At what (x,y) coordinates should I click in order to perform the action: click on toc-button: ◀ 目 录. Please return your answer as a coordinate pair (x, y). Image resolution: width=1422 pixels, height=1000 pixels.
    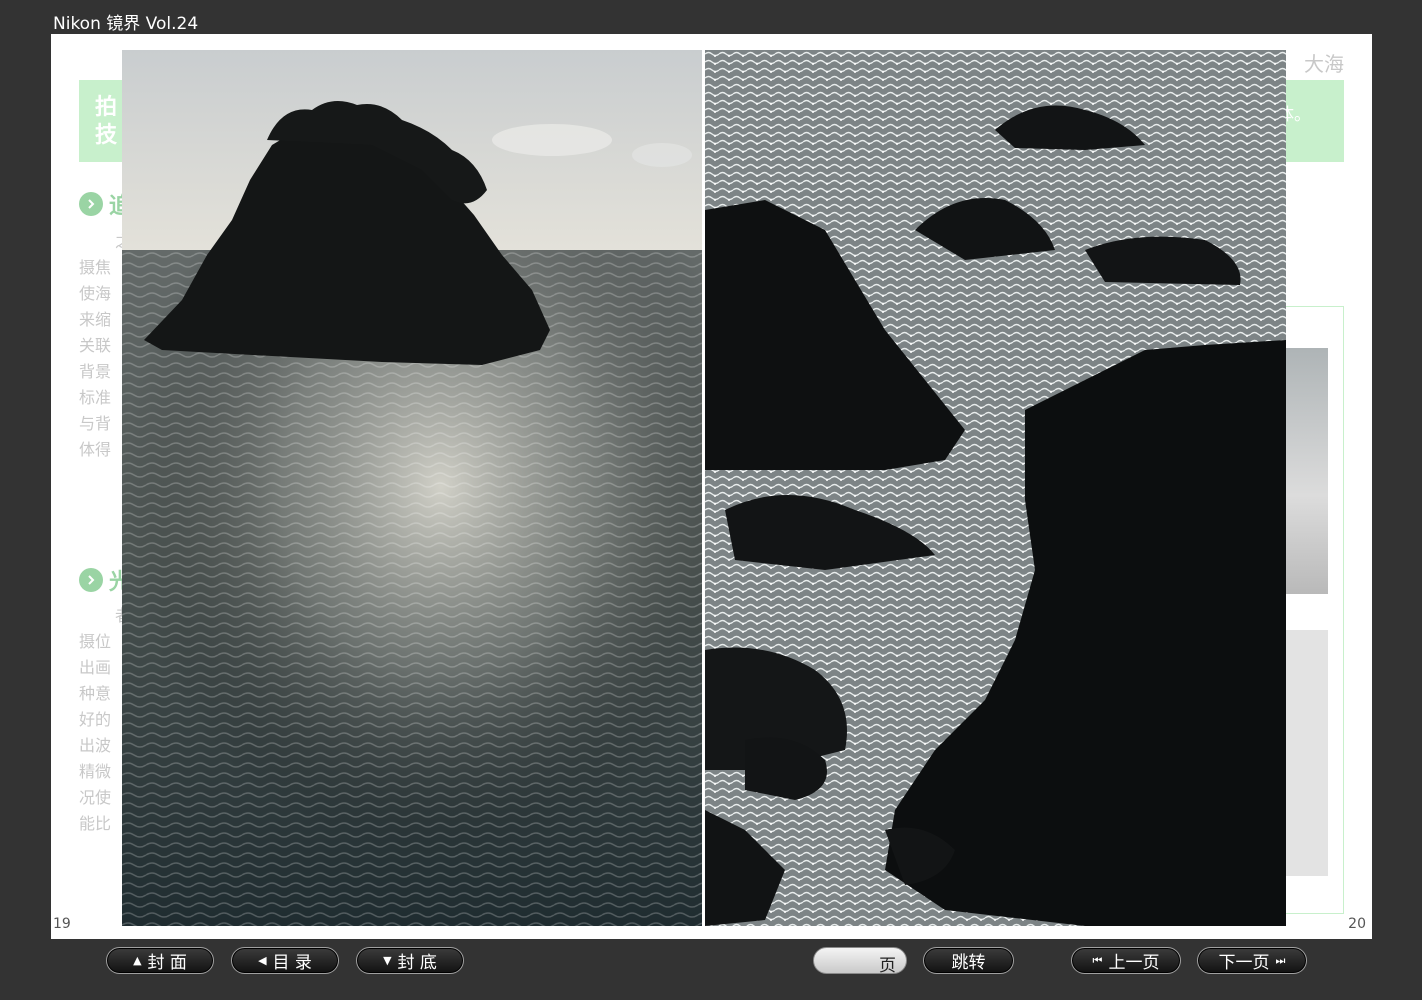
    Looking at the image, I should click on (285, 960).